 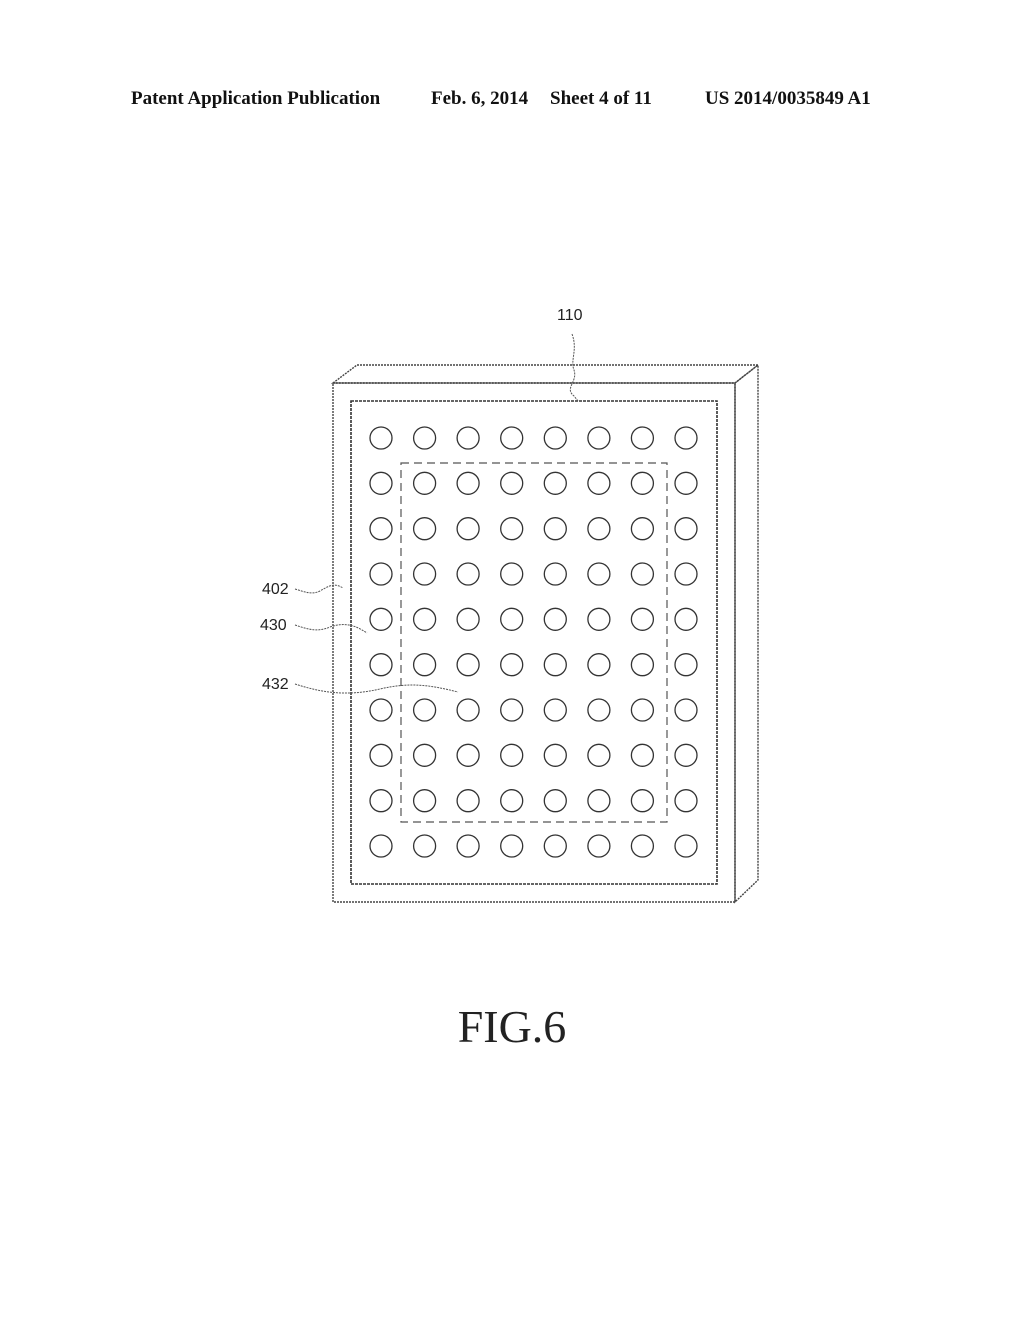 What do you see at coordinates (275, 589) in the screenshot?
I see `label-402: 402` at bounding box center [275, 589].